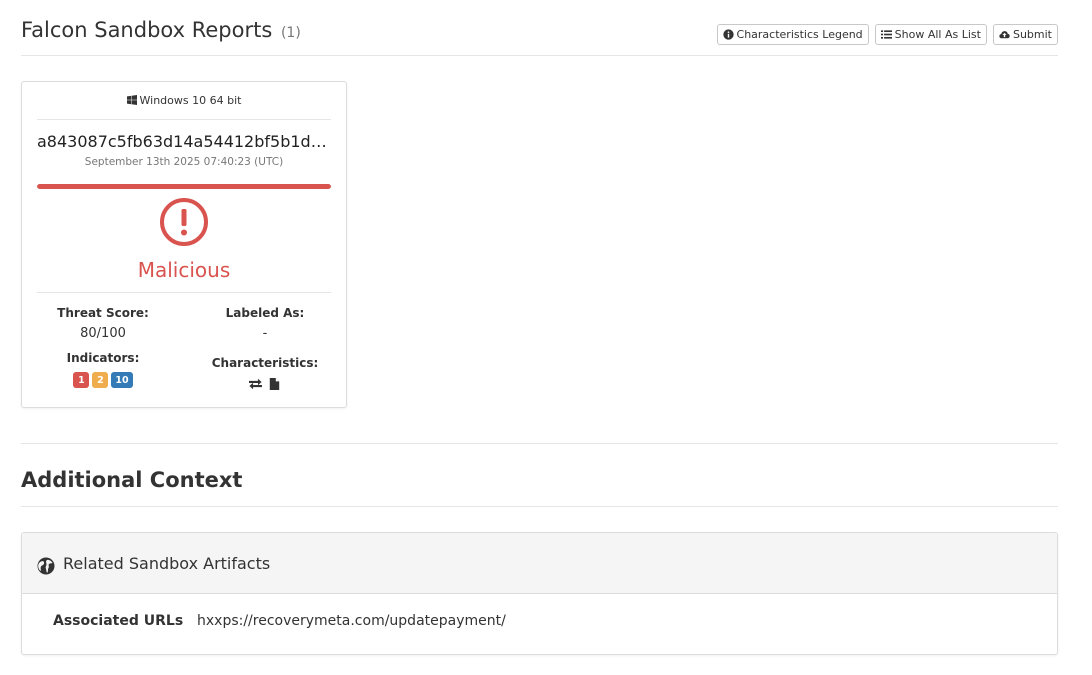  I want to click on os-row: Windows 10 64 bit, so click(184, 107).